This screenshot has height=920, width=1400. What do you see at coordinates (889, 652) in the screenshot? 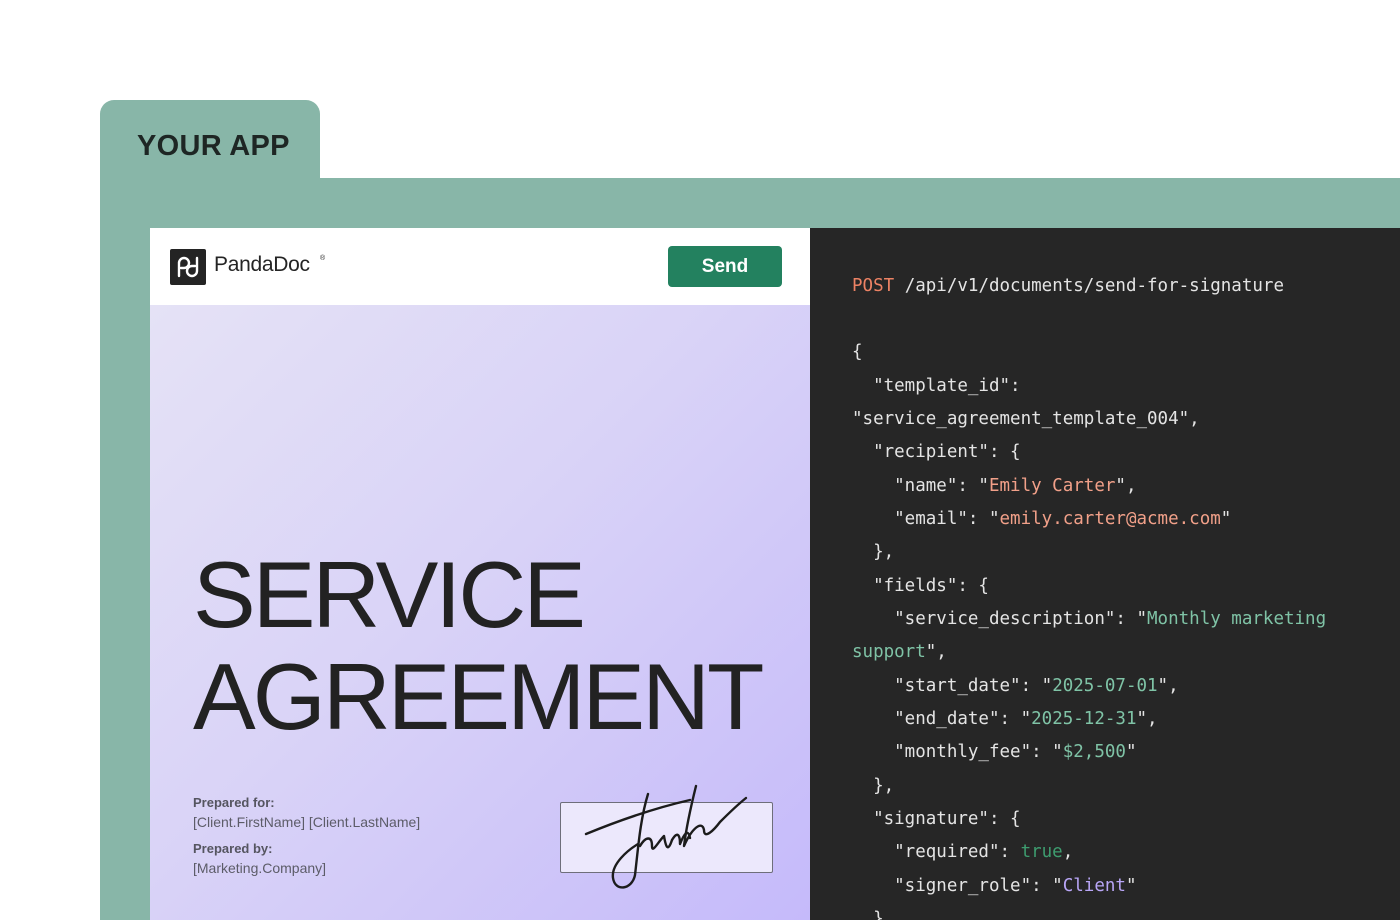
I see `code-string-value: support` at bounding box center [889, 652].